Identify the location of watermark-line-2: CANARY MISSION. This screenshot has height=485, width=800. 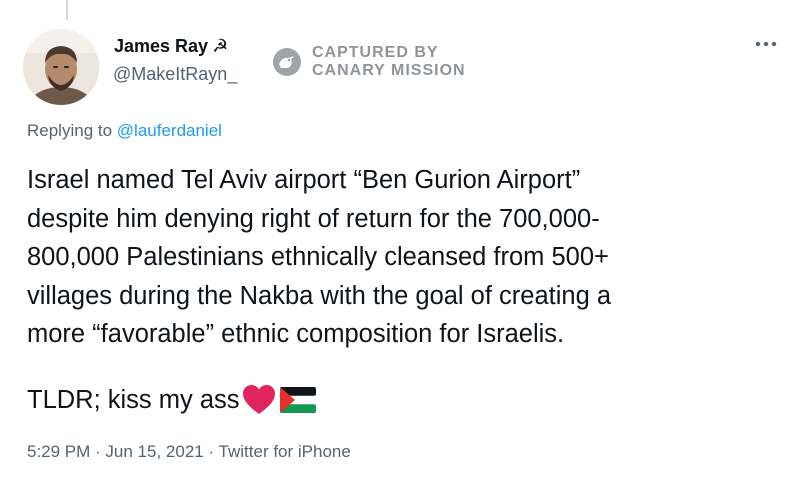
(389, 70).